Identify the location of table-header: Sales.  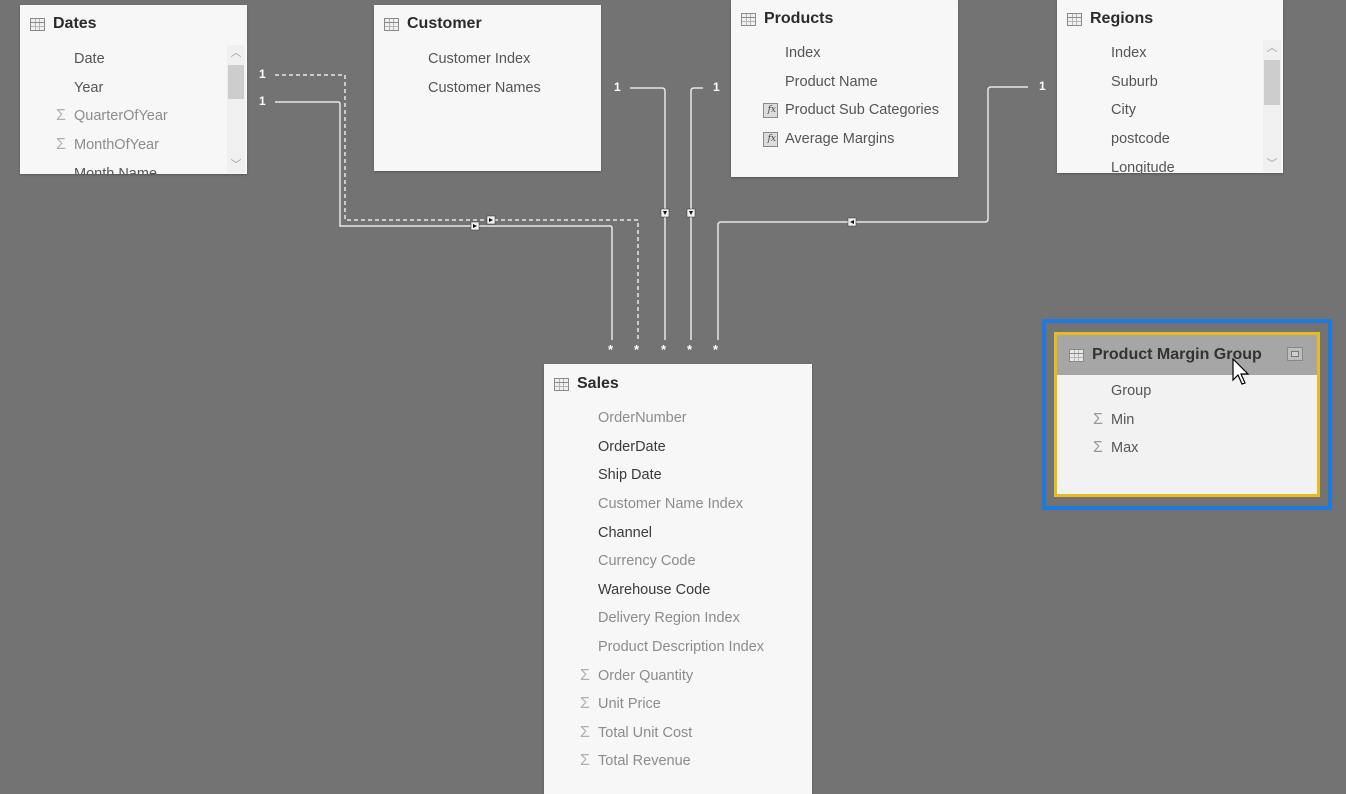
(678, 384).